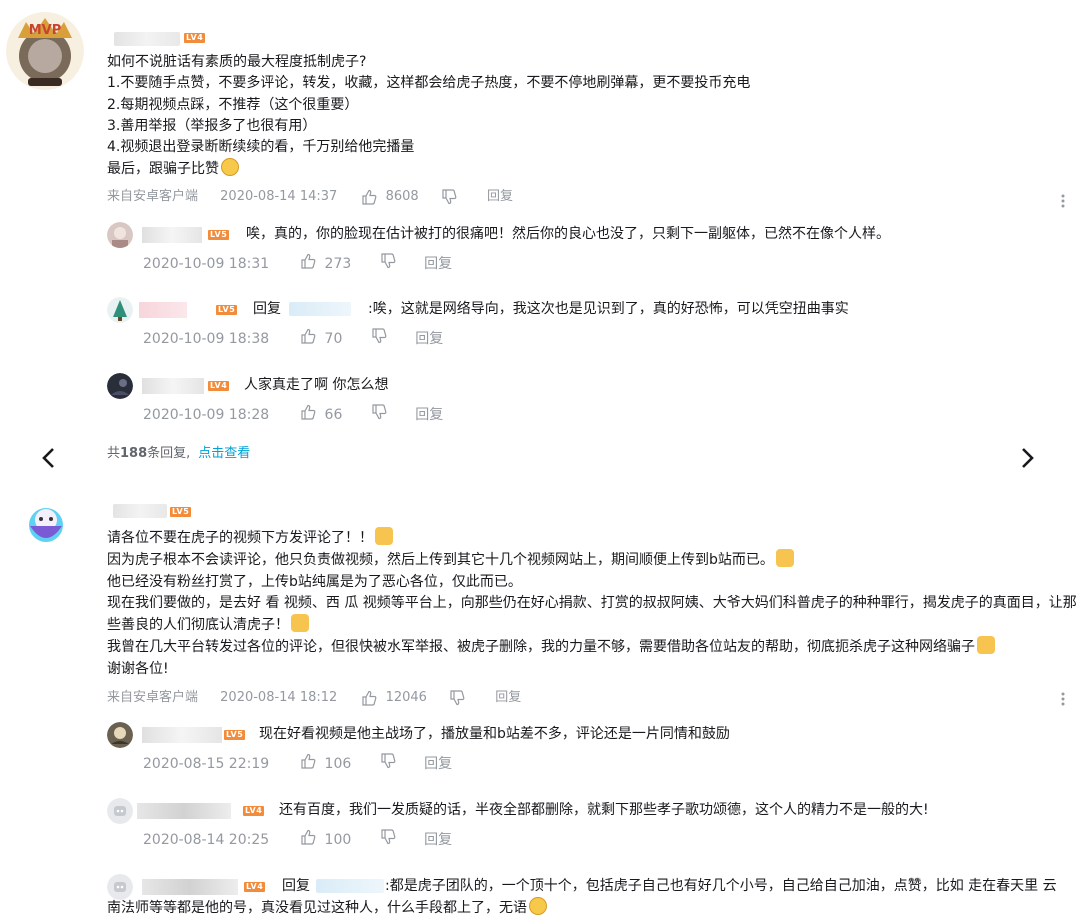  What do you see at coordinates (279, 697) in the screenshot?
I see `timestamp: 2020-08-14 18:12` at bounding box center [279, 697].